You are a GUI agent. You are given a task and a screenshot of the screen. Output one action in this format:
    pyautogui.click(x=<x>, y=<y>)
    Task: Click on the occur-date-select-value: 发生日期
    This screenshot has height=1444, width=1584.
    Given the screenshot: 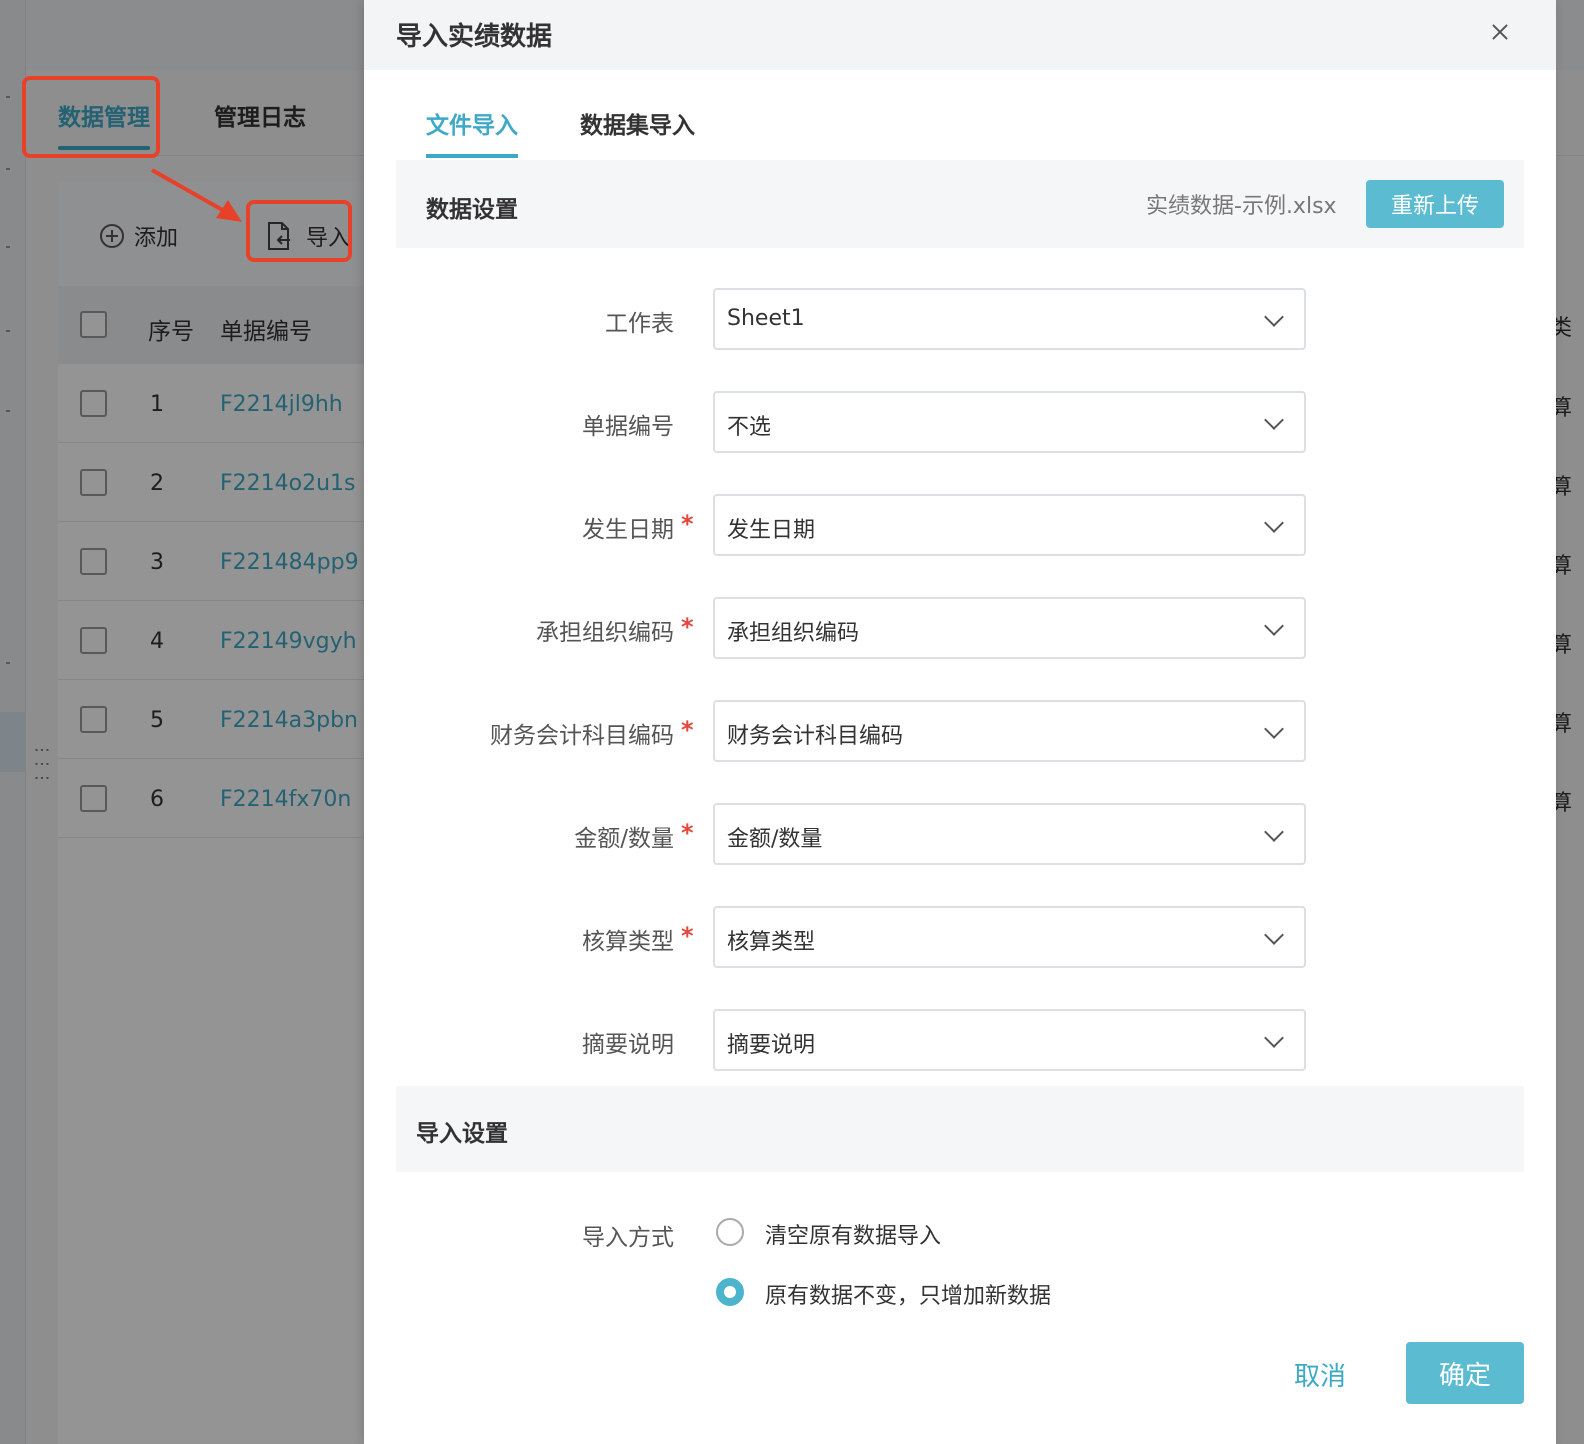 What is the action you would take?
    pyautogui.click(x=771, y=530)
    